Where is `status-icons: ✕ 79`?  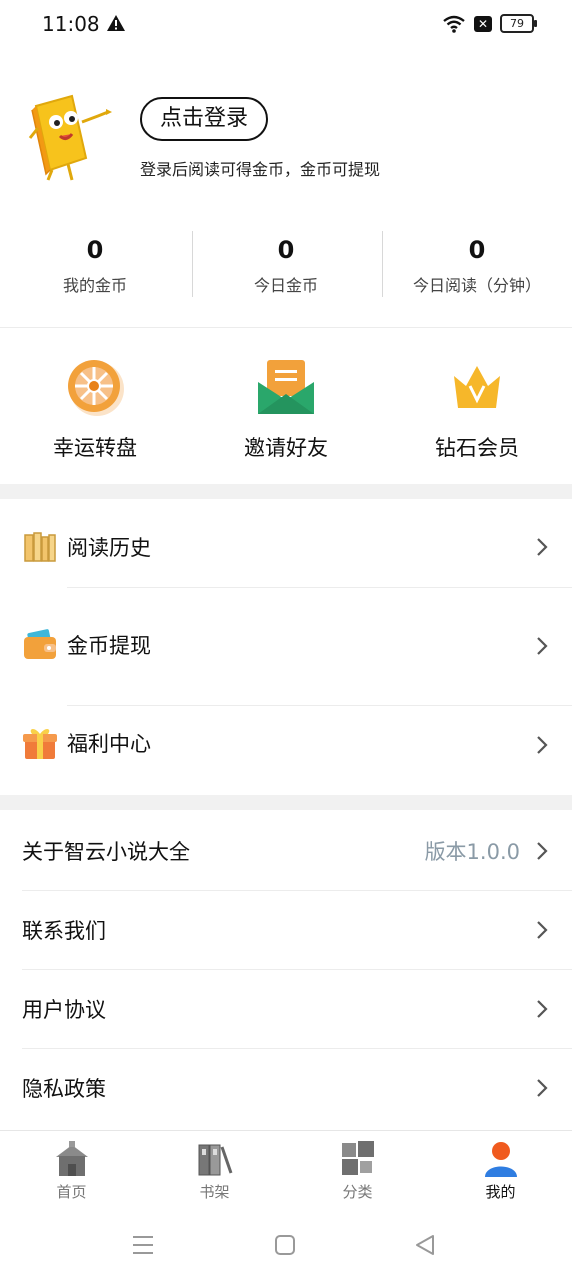
status-icons: ✕ 79 is located at coordinates (489, 23).